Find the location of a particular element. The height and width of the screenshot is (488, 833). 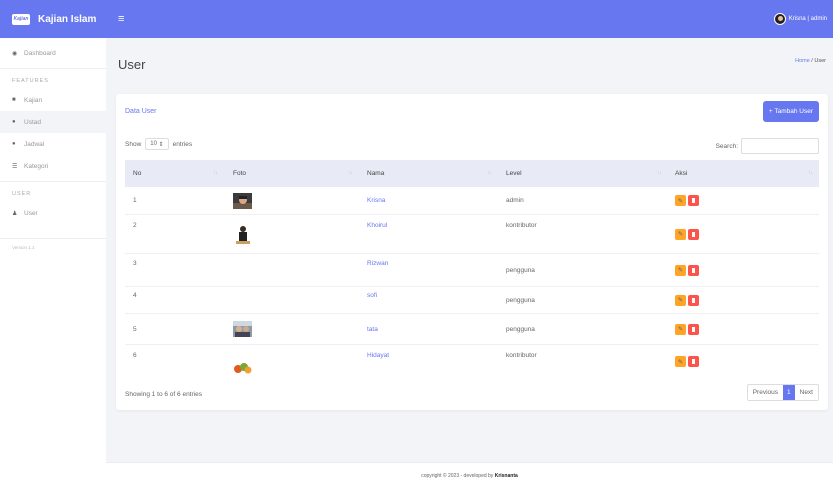

column-level: Level ↑↓ is located at coordinates (583, 173).